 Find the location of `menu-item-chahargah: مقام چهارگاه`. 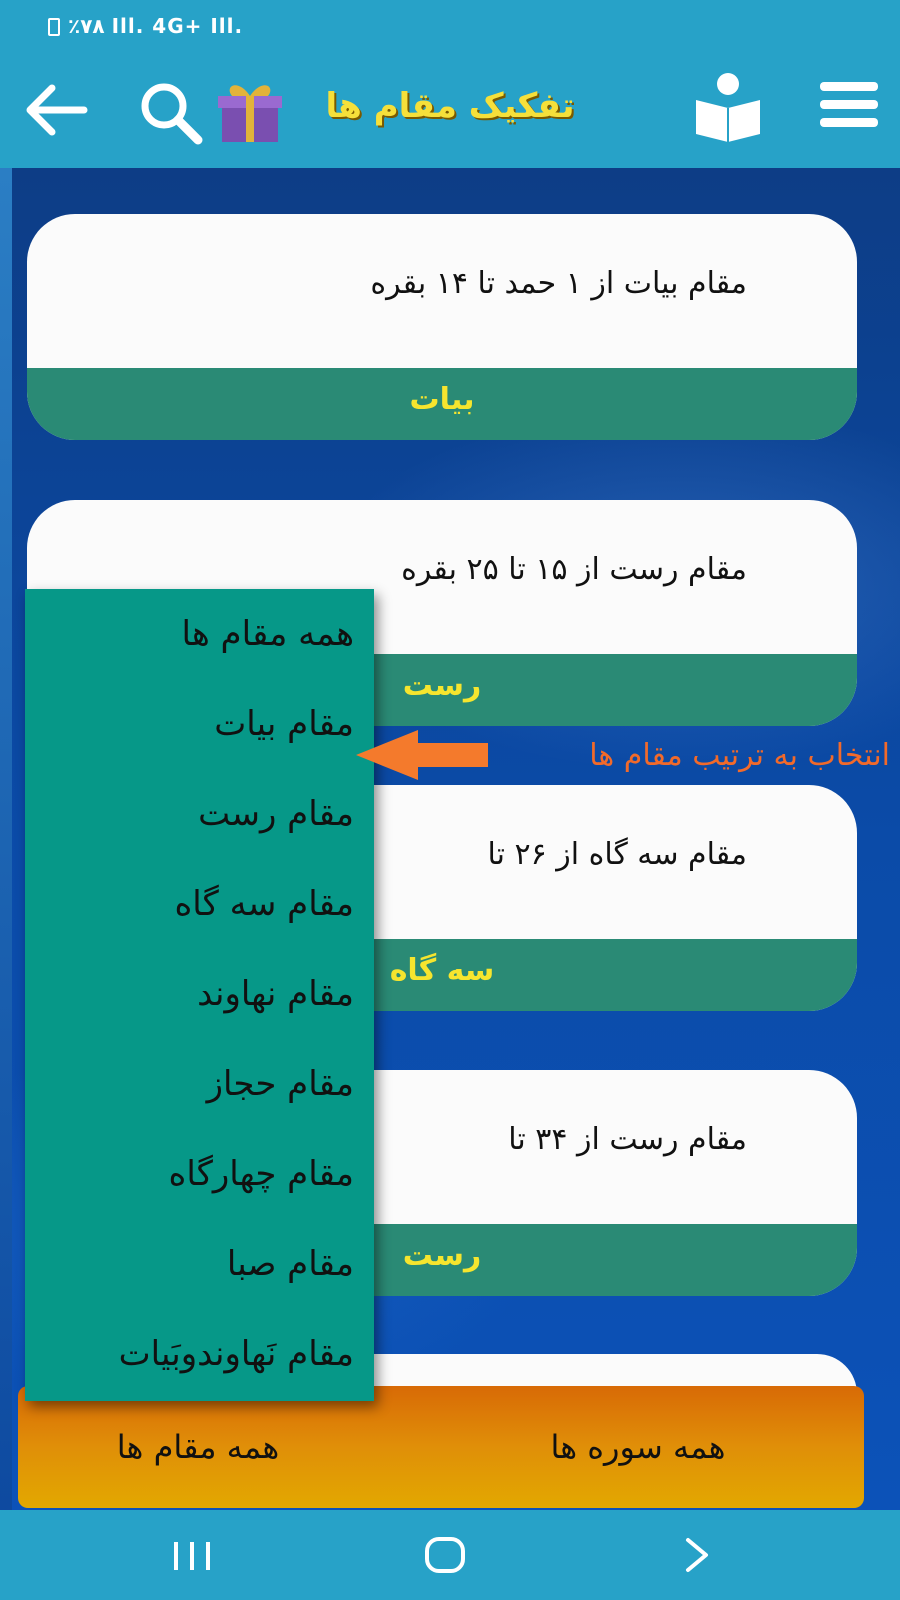

menu-item-chahargah: مقام چهارگاه is located at coordinates (199, 1174).